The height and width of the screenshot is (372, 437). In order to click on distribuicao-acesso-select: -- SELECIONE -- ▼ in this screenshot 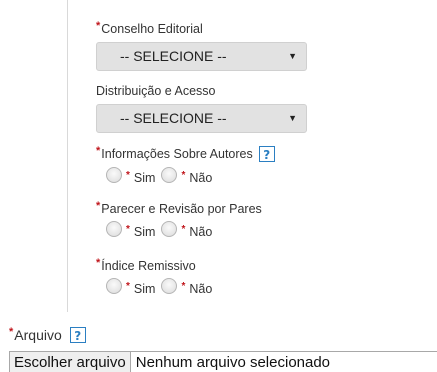, I will do `click(201, 118)`.